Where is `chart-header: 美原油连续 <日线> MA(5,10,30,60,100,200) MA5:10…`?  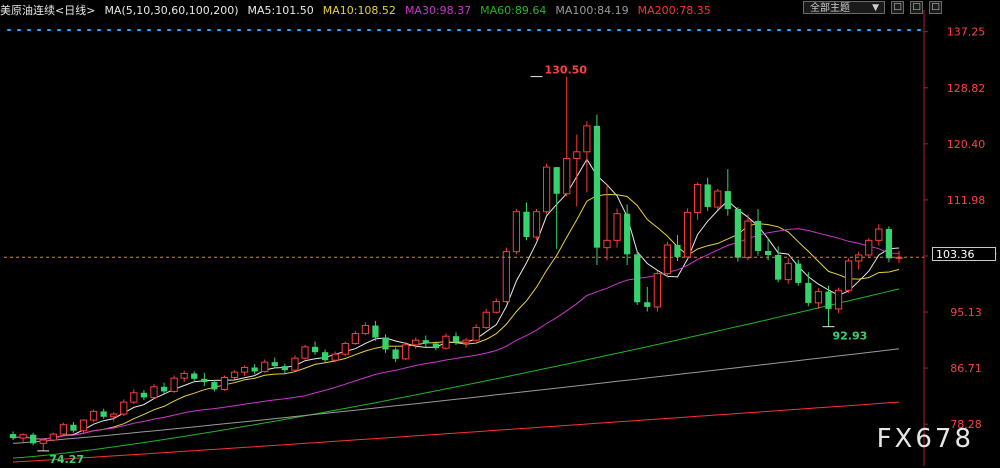
chart-header: 美原油连续 <日线> MA(5,10,30,60,100,200) MA5:10… is located at coordinates (360, 10).